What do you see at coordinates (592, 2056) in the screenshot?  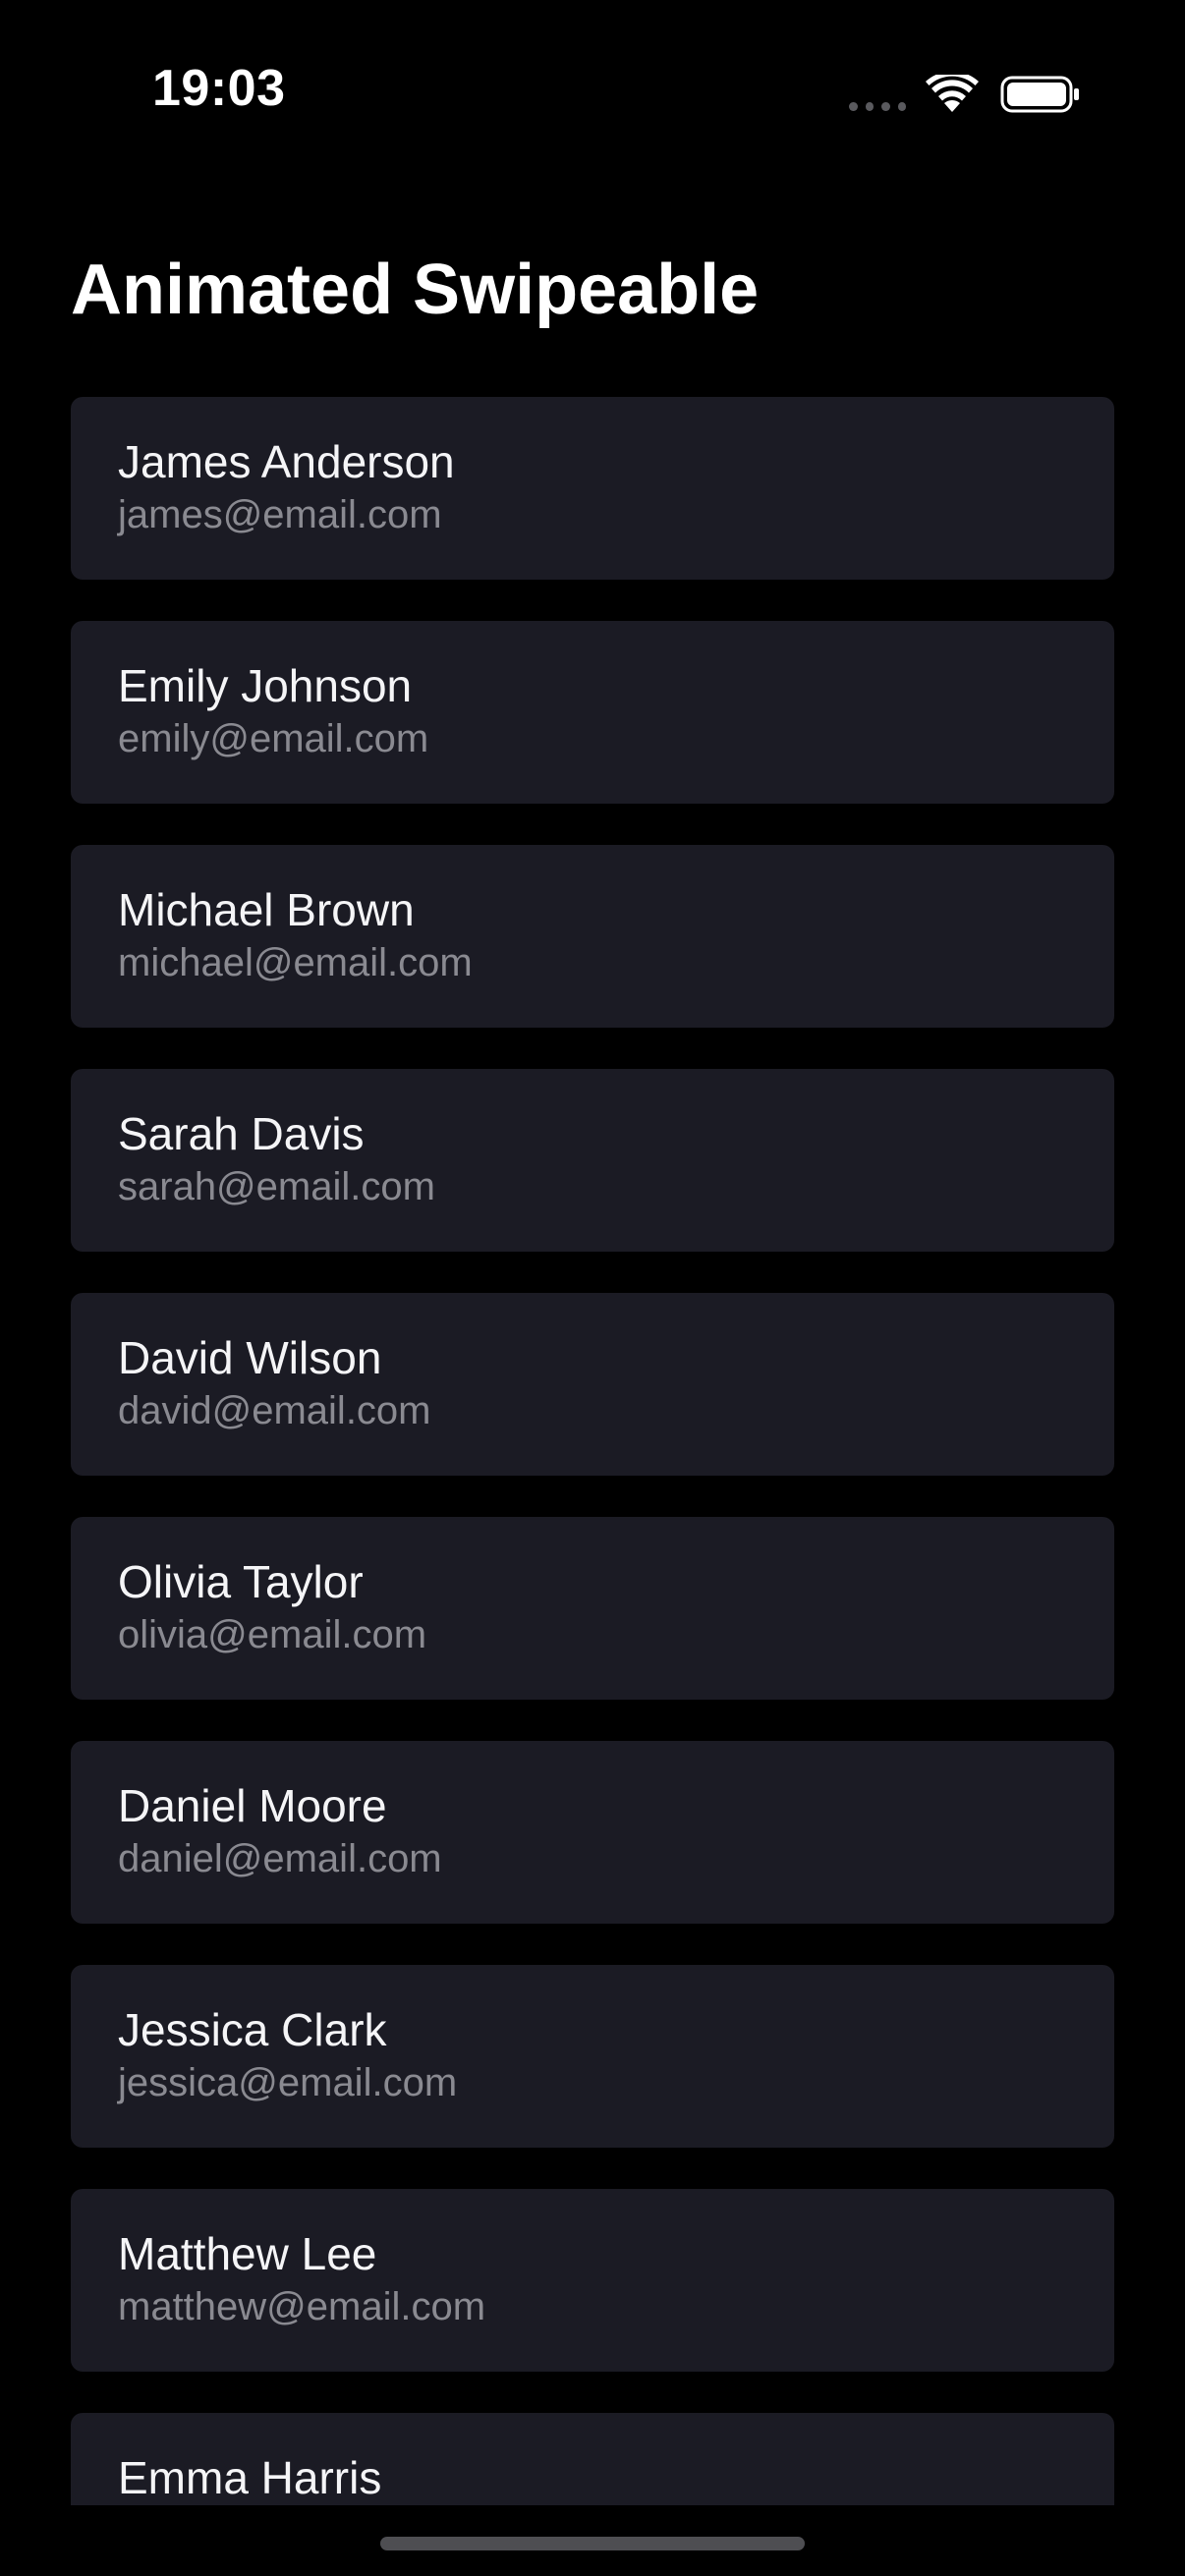 I see `contact-row: Jessica Clark jessica@email.com` at bounding box center [592, 2056].